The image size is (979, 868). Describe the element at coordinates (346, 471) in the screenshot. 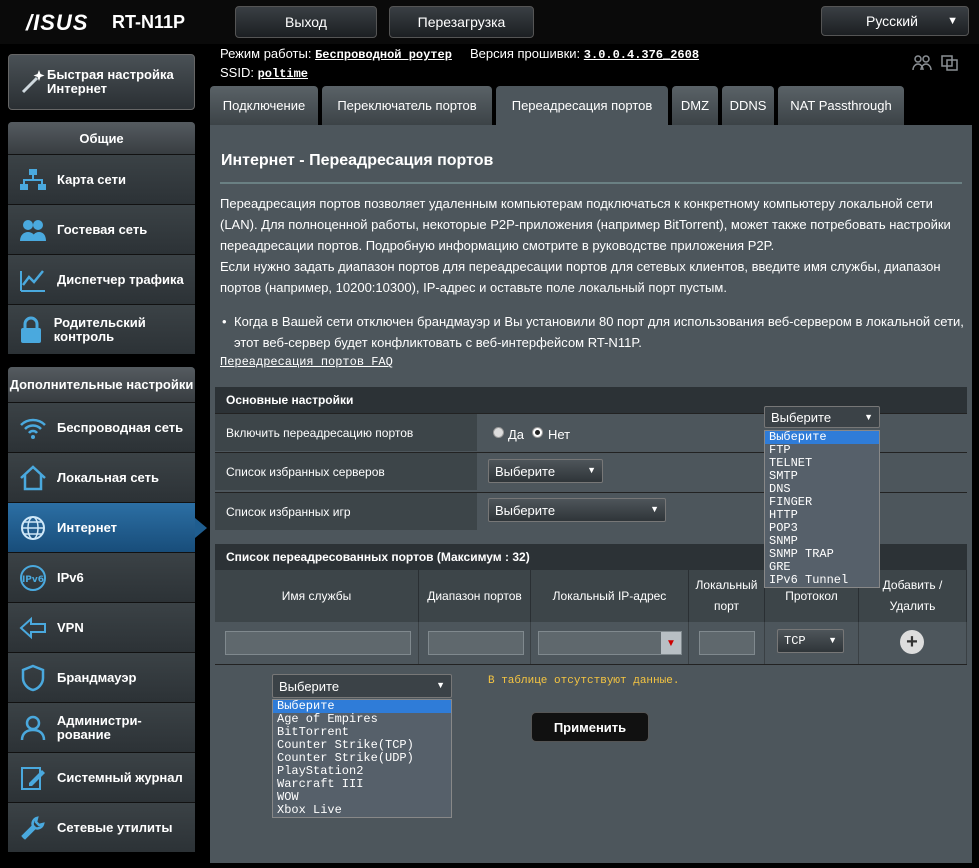

I see `servers-label: Список избранных серверов` at that location.